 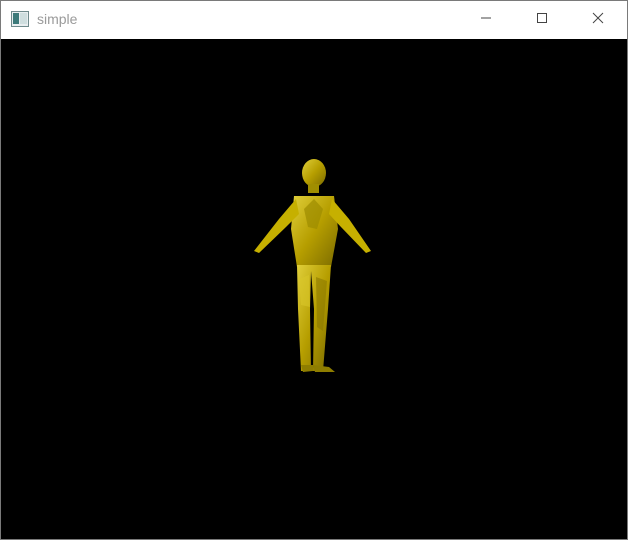 I want to click on app-window-icon, so click(x=20, y=19).